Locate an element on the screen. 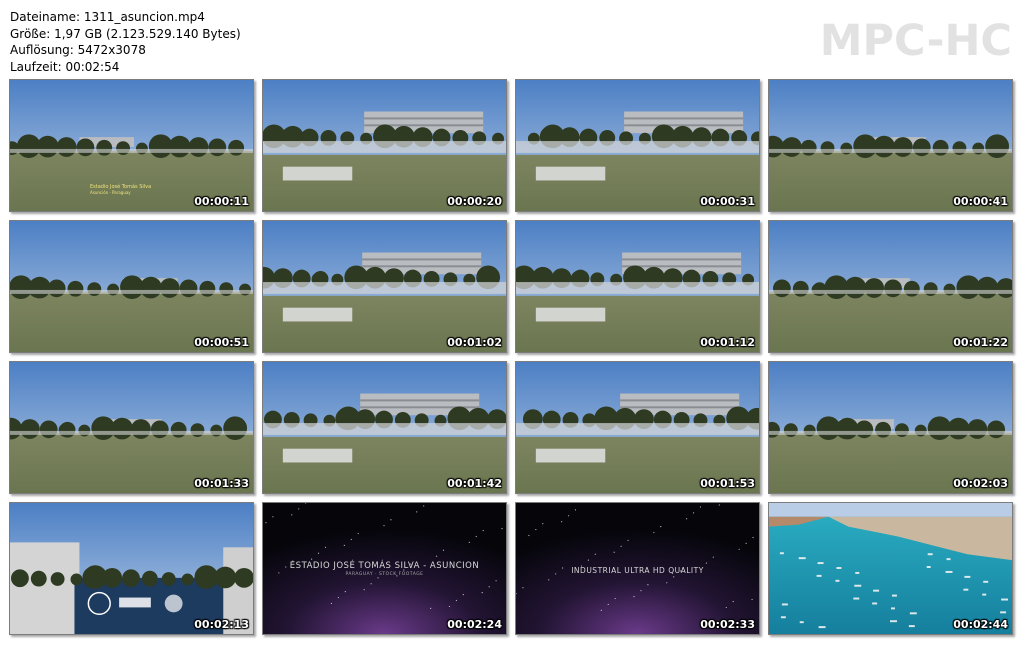  thumbnail-timestamp: 00:01:22 is located at coordinates (980, 342).